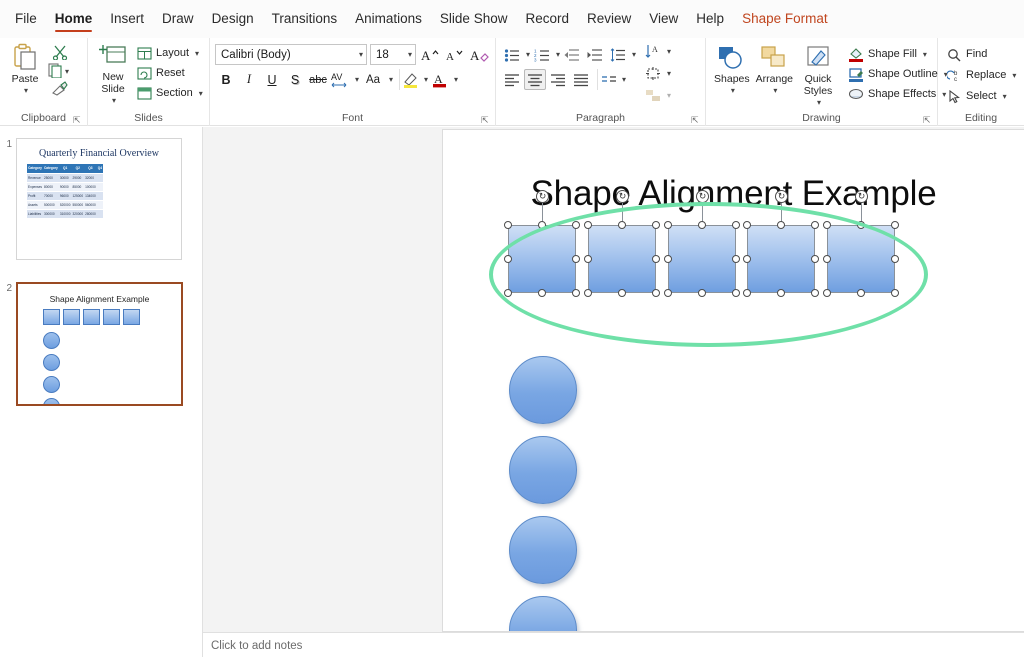 The width and height of the screenshot is (1024, 657). What do you see at coordinates (1005, 96) in the screenshot?
I see `select-chevron-down-icon: ▾` at bounding box center [1005, 96].